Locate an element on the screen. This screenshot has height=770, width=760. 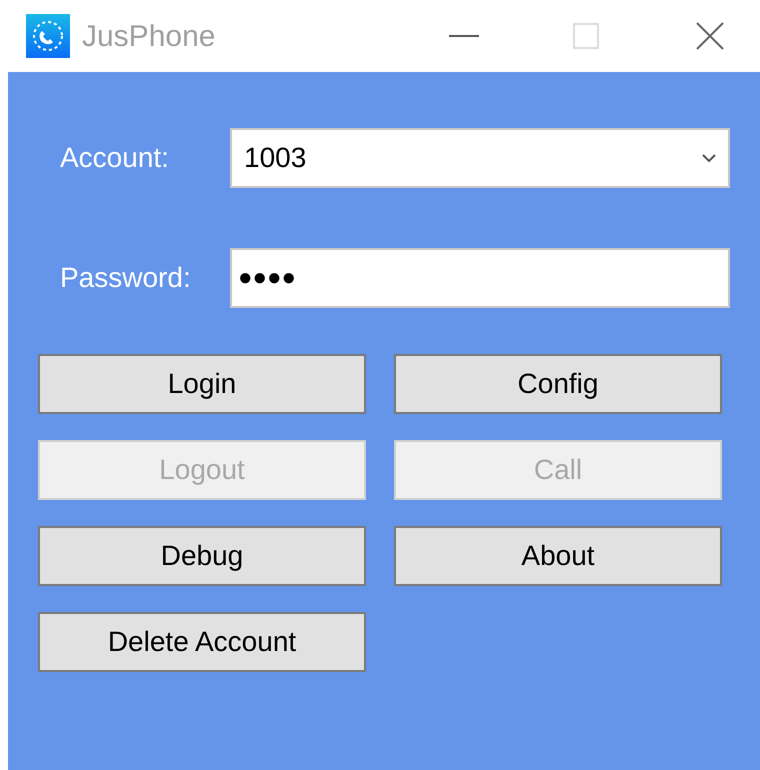
account-label: Account: is located at coordinates (115, 158).